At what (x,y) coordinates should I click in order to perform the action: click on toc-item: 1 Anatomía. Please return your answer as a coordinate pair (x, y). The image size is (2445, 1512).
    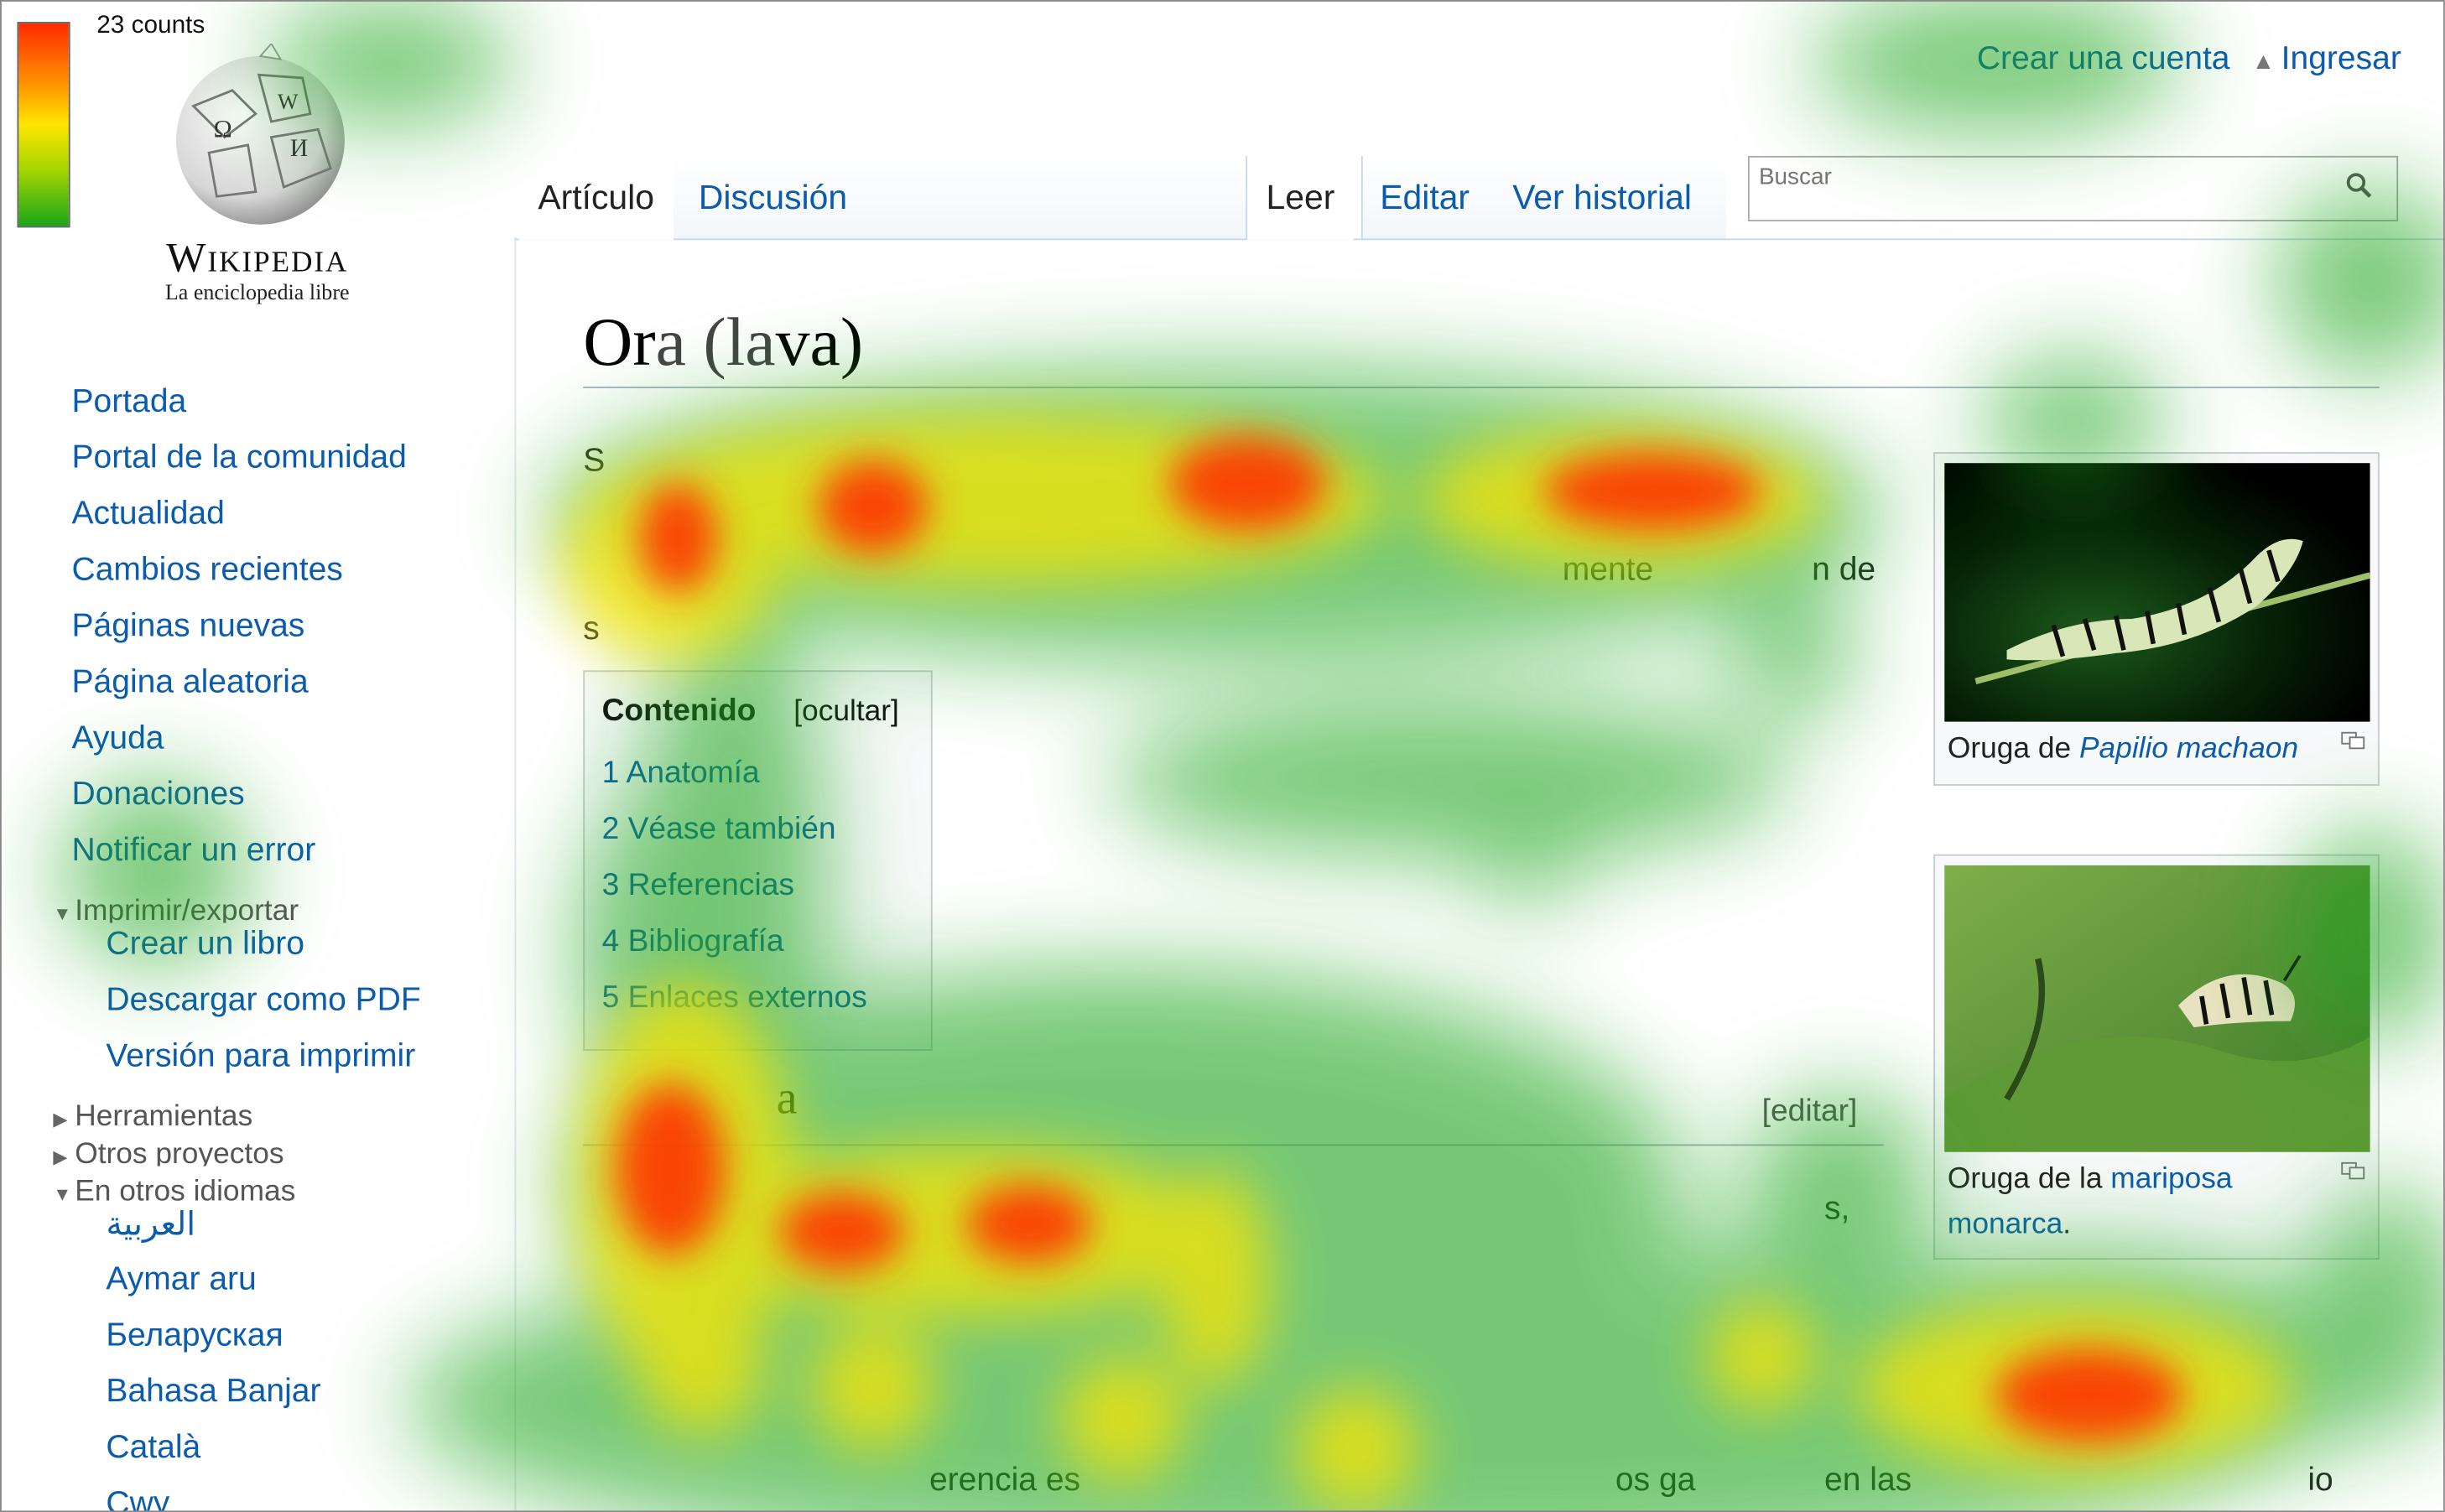
    Looking at the image, I should click on (681, 774).